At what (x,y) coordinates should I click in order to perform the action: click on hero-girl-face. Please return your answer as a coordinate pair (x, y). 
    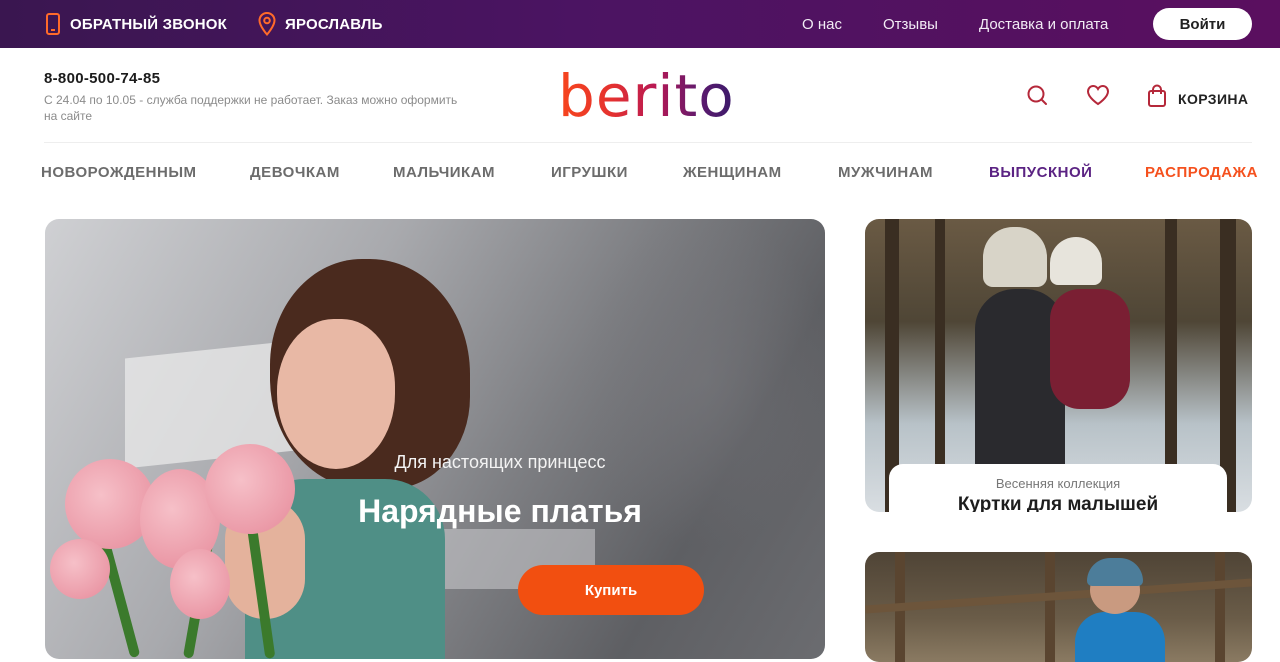
    Looking at the image, I should click on (336, 394).